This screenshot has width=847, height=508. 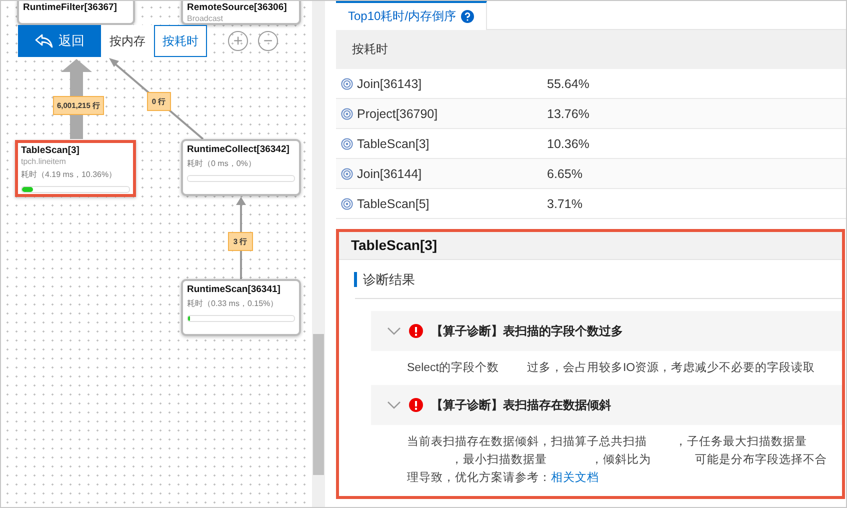 I want to click on tab: Top10耗时/内存倒序, so click(x=412, y=15).